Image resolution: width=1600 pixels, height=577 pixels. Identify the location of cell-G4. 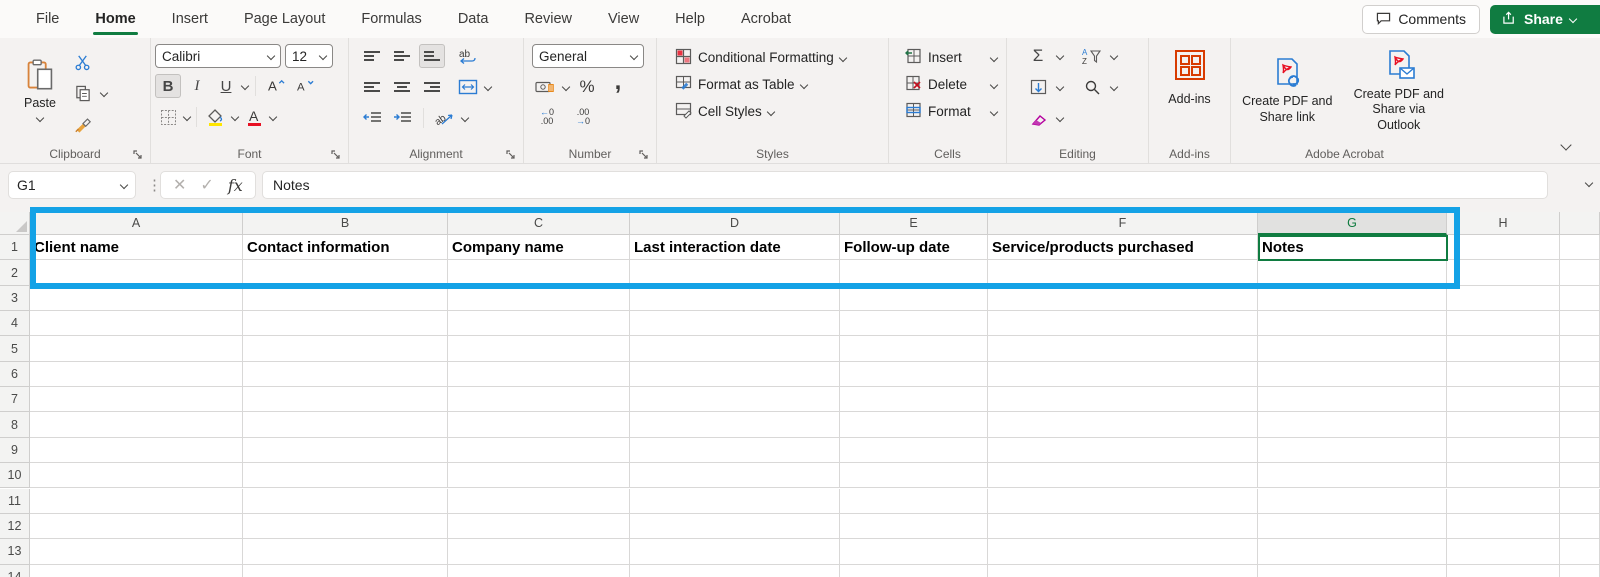
(1352, 324).